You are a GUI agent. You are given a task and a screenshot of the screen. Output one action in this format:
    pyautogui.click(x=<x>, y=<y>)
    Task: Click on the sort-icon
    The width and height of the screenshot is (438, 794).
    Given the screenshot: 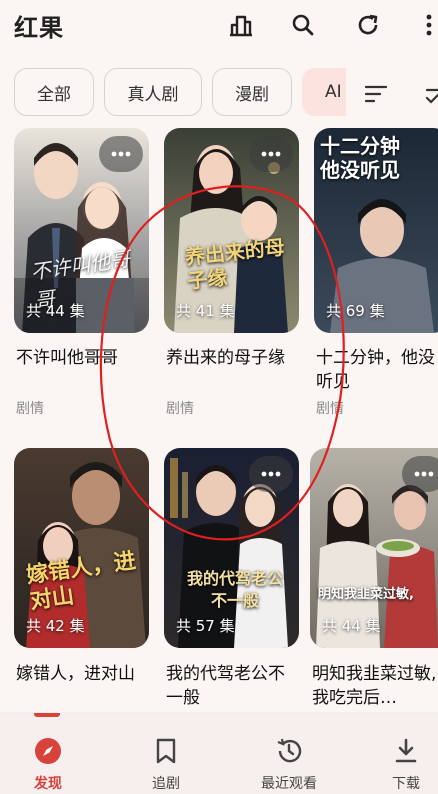 What is the action you would take?
    pyautogui.click(x=376, y=94)
    